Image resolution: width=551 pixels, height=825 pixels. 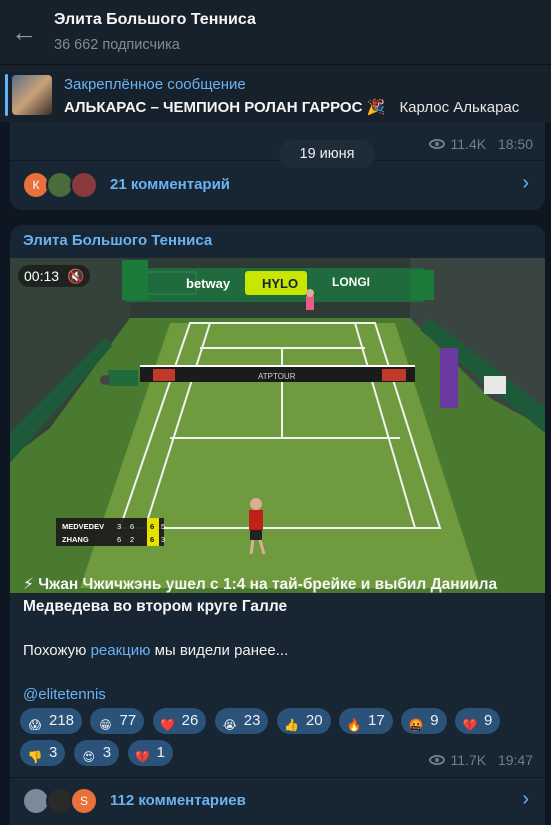 I want to click on reaction-chip: 😍 3, so click(x=96, y=753).